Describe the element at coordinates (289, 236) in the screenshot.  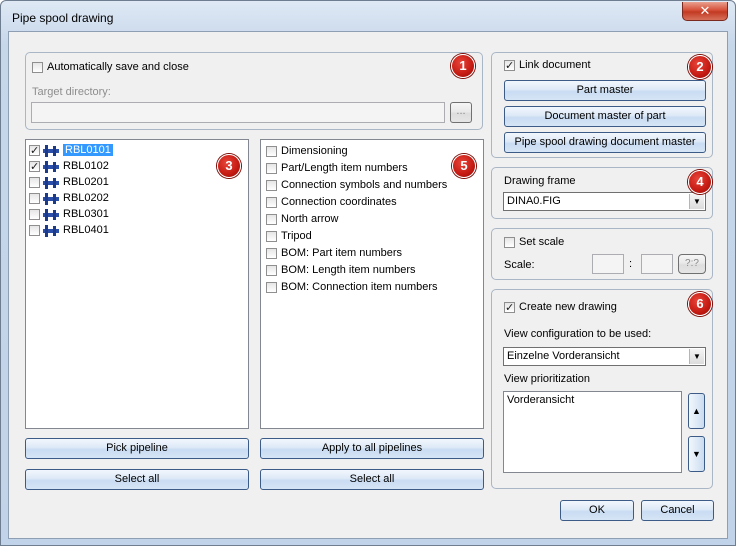
I see `drawing-option-item: Tripod` at that location.